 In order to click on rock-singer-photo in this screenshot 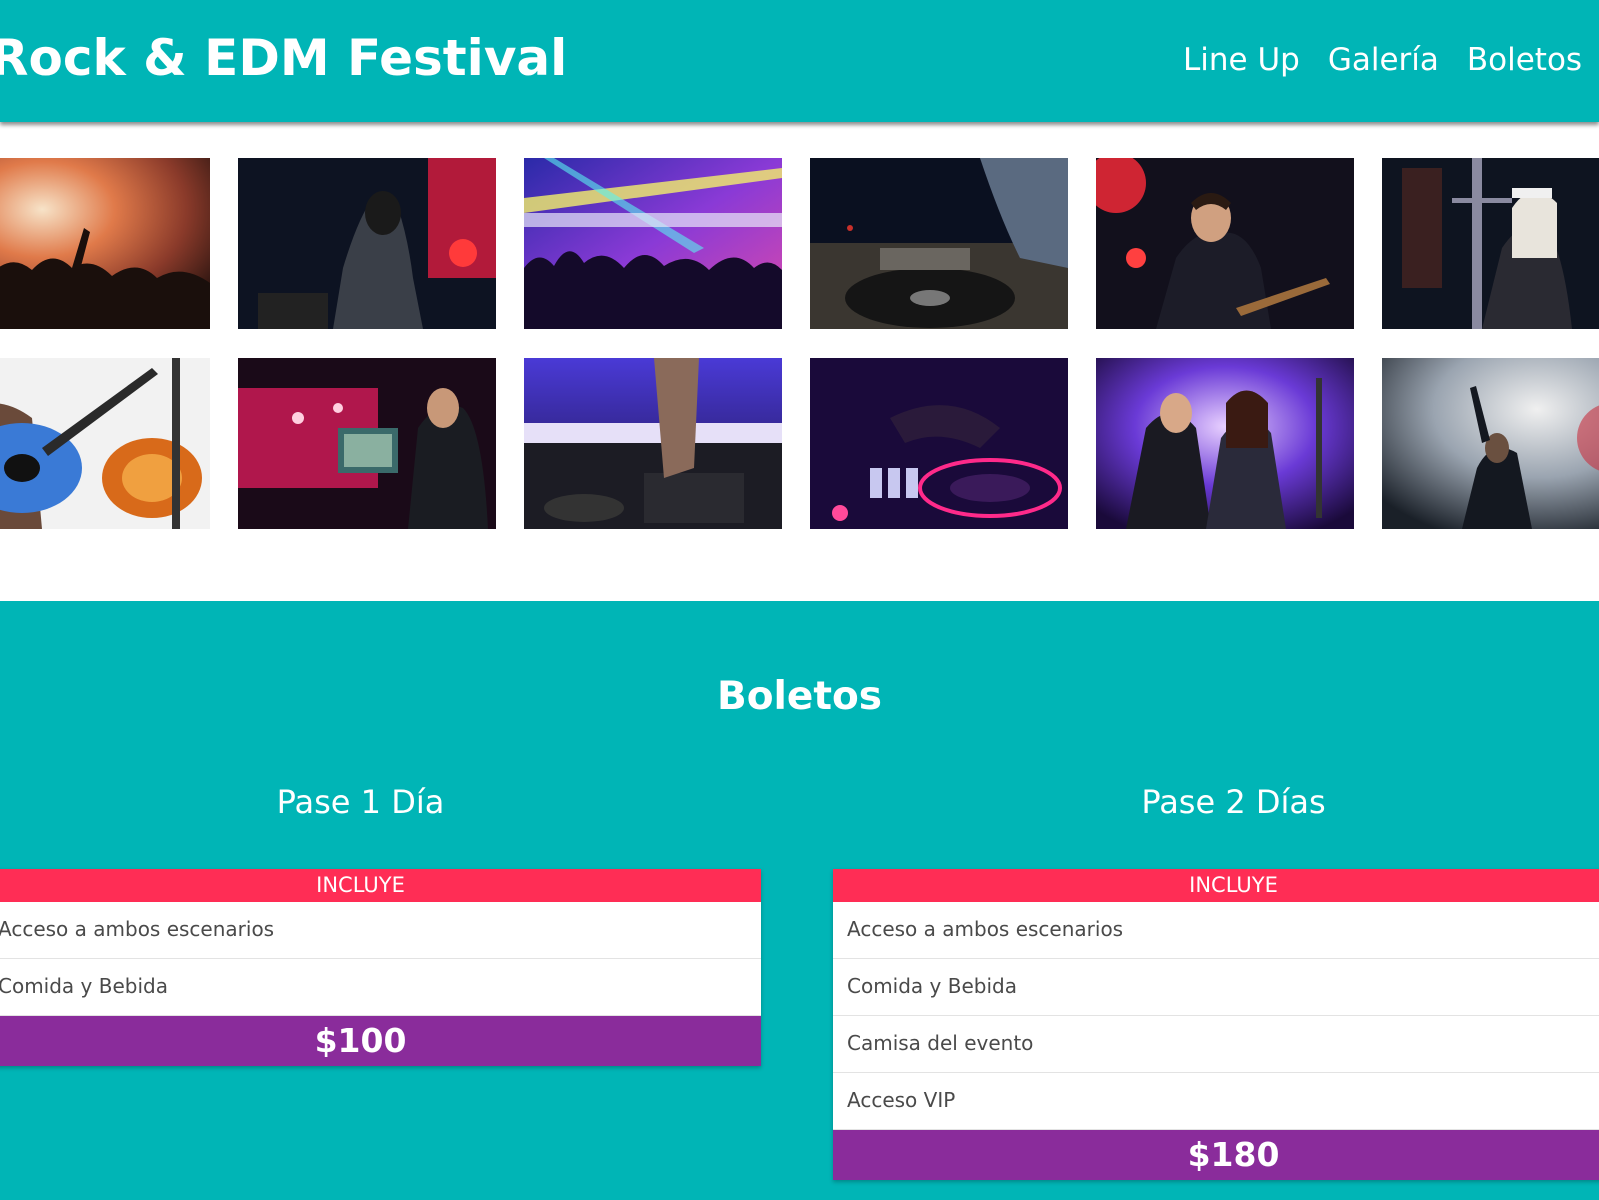, I will do `click(367, 243)`.